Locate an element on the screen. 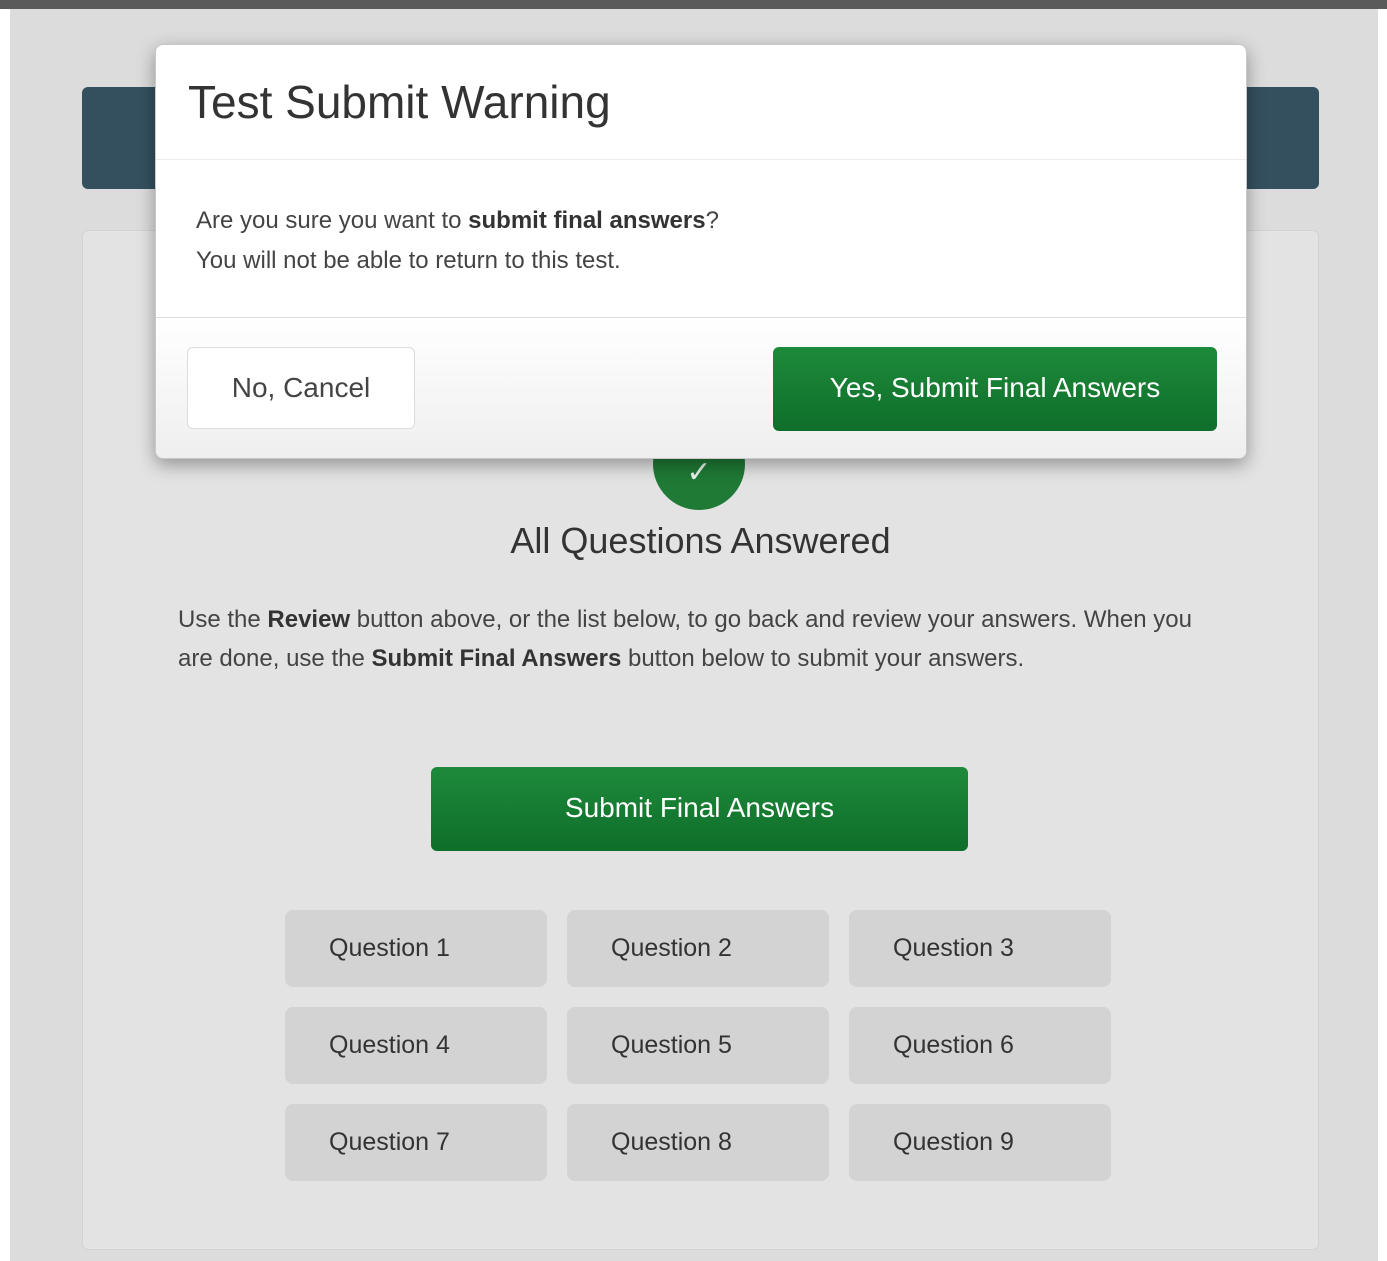  submit-final-answers-button: Submit Final Answers is located at coordinates (699, 809).